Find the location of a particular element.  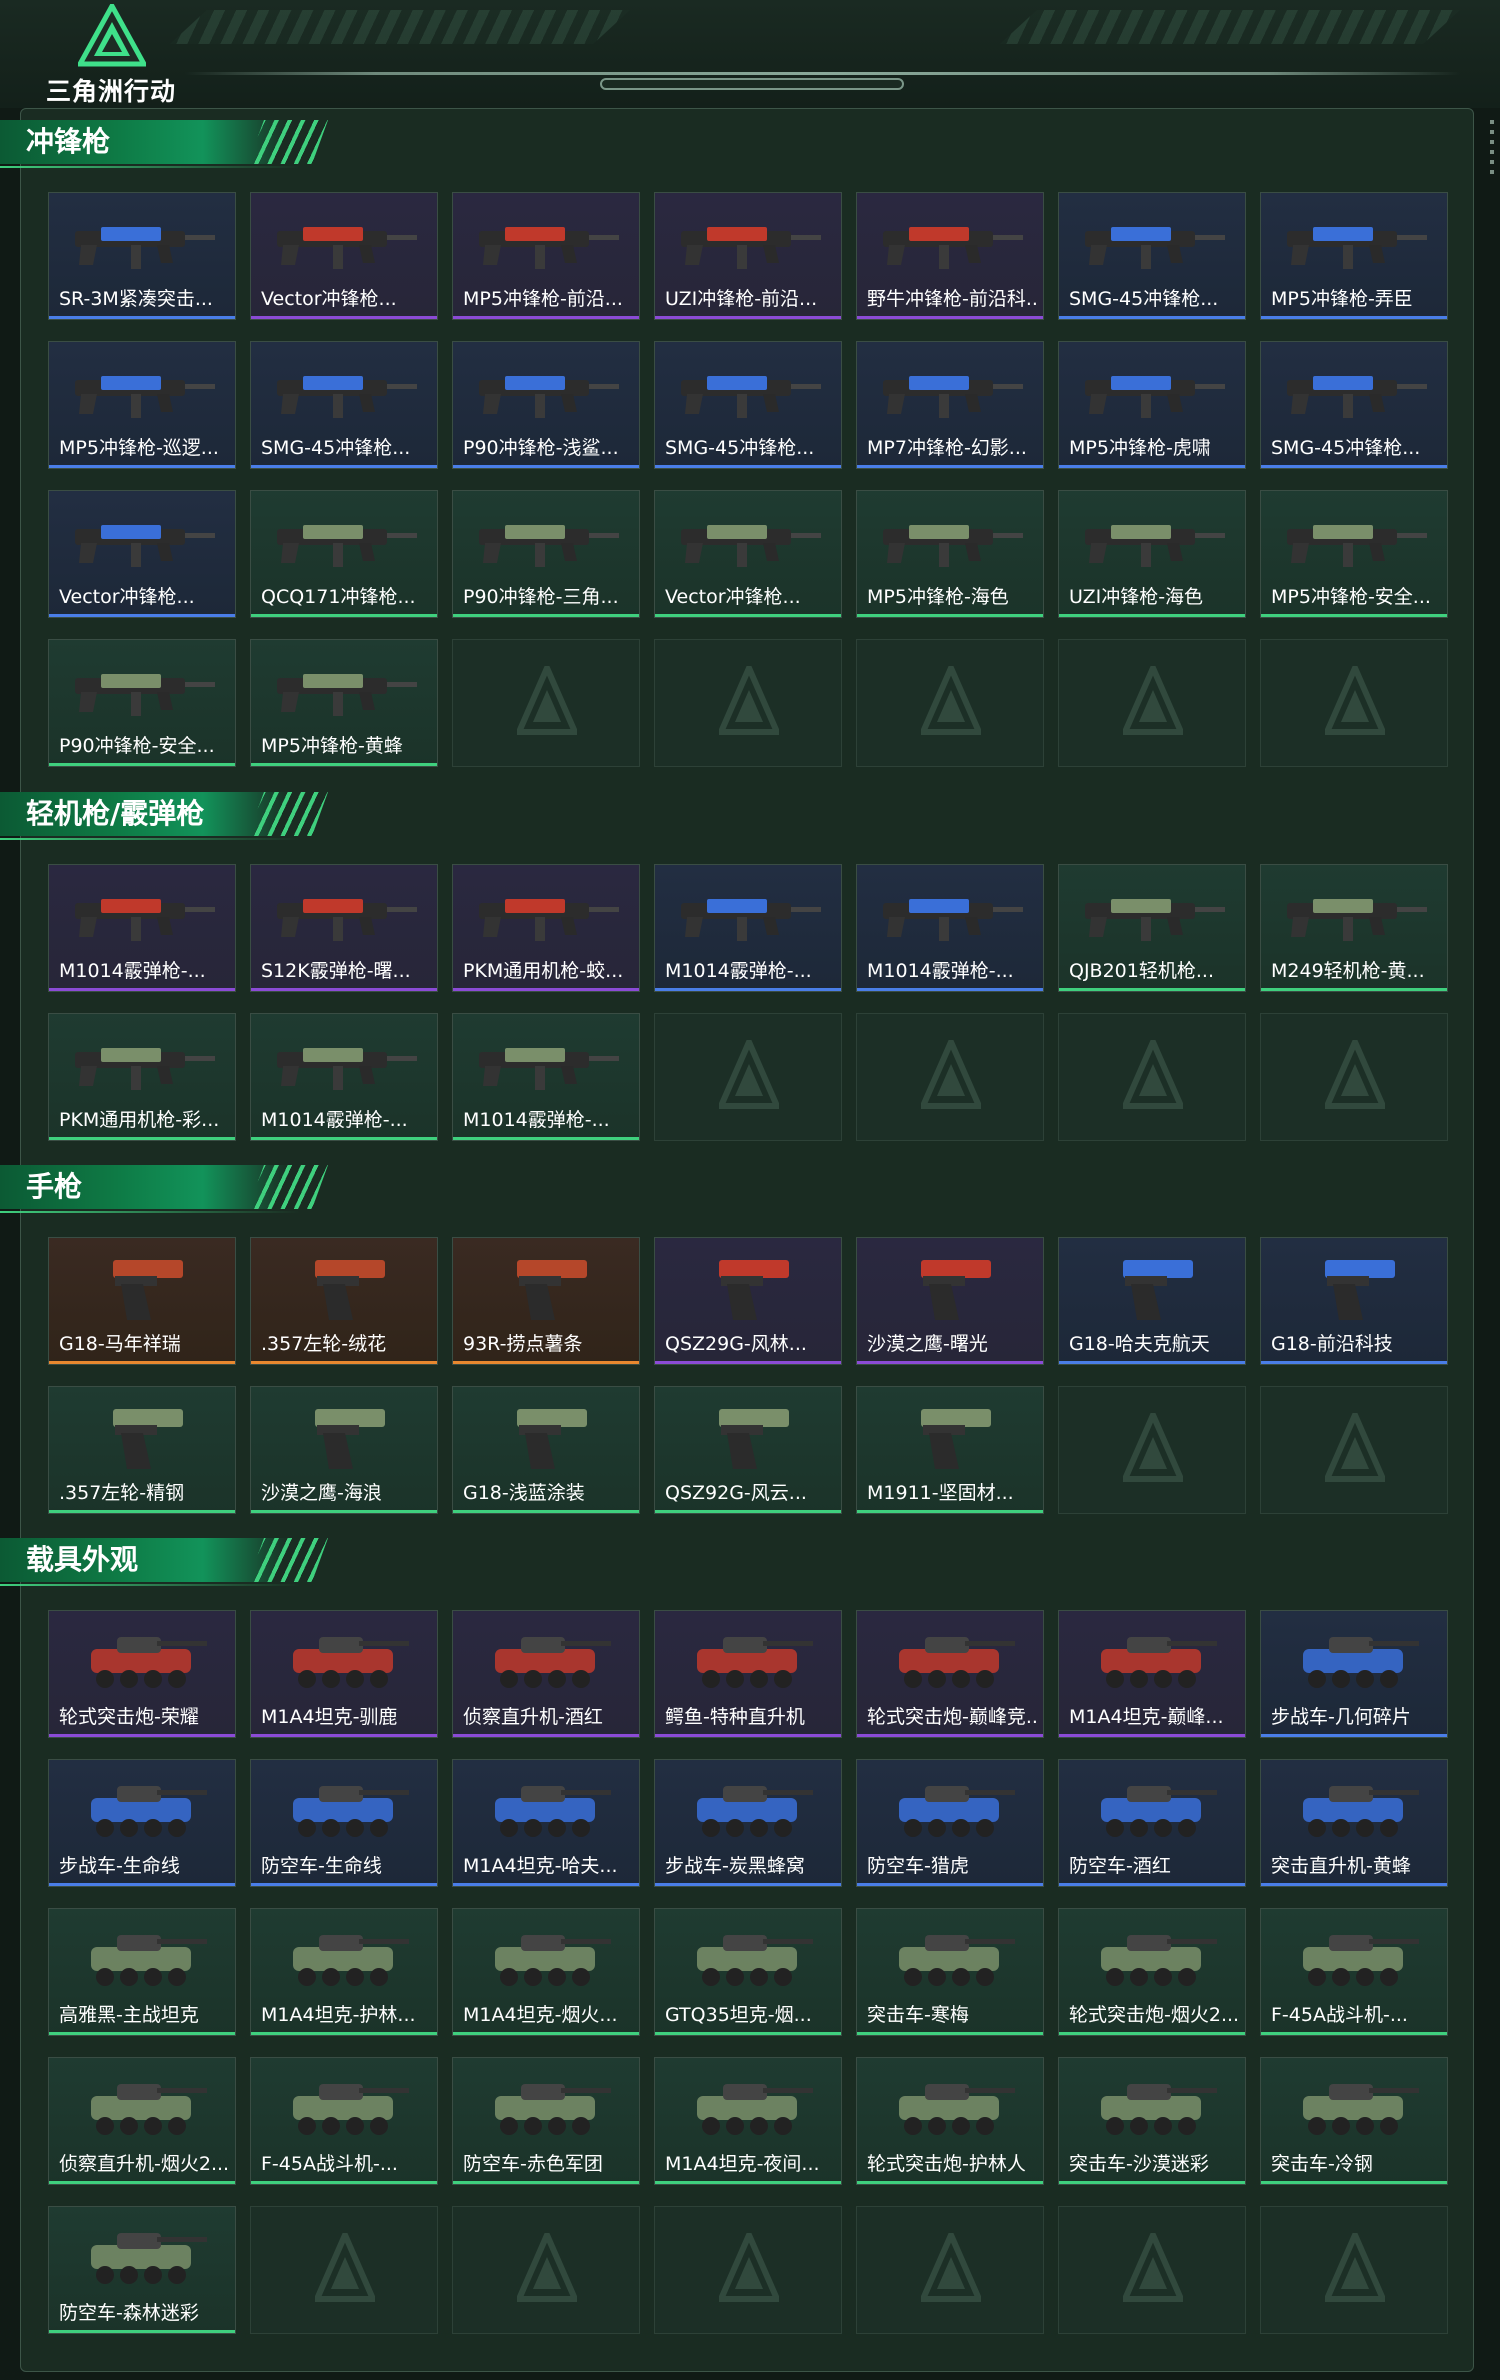

skin-card: 步战车-炭黑蜂窝 is located at coordinates (748, 1823).